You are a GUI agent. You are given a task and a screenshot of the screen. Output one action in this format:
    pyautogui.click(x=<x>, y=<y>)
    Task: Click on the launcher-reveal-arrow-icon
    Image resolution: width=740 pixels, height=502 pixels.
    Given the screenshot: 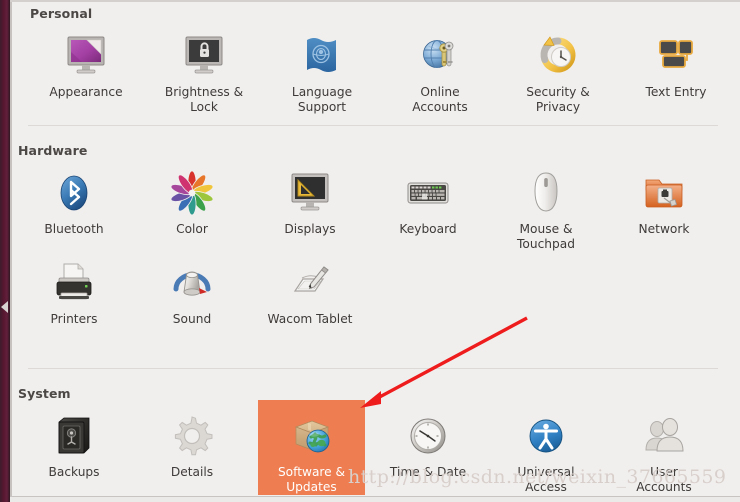 What is the action you would take?
    pyautogui.click(x=4, y=307)
    